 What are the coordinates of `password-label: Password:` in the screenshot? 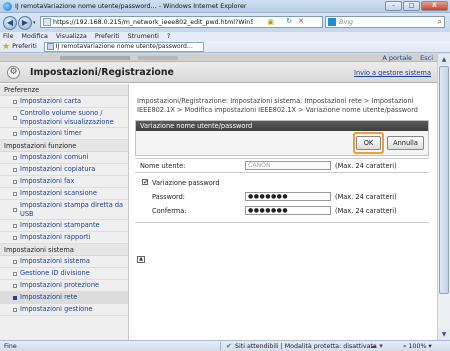 It's located at (169, 197).